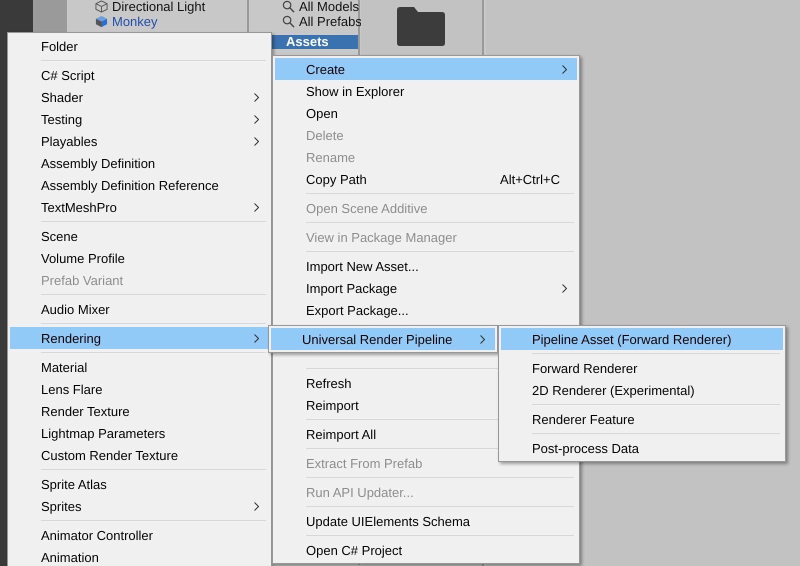 This screenshot has width=800, height=566. Describe the element at coordinates (139, 258) in the screenshot. I see `menu-item: Volume Profile` at that location.